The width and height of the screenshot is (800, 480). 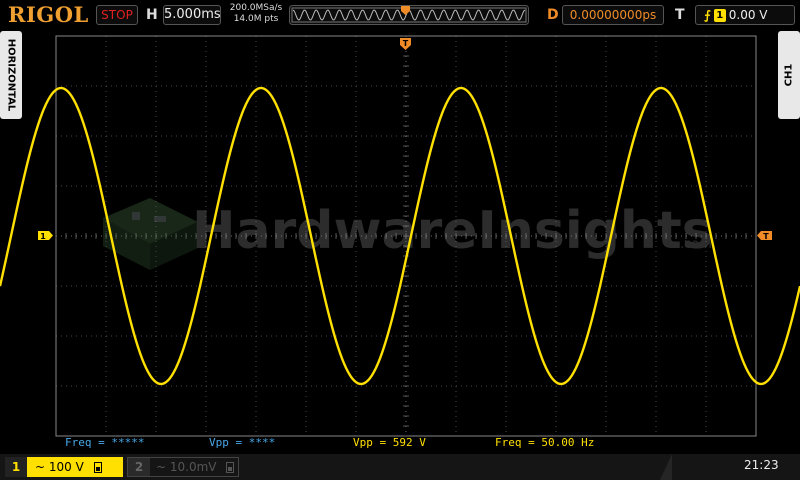 What do you see at coordinates (104, 442) in the screenshot?
I see `measurement-freq-1: Freq = *****` at bounding box center [104, 442].